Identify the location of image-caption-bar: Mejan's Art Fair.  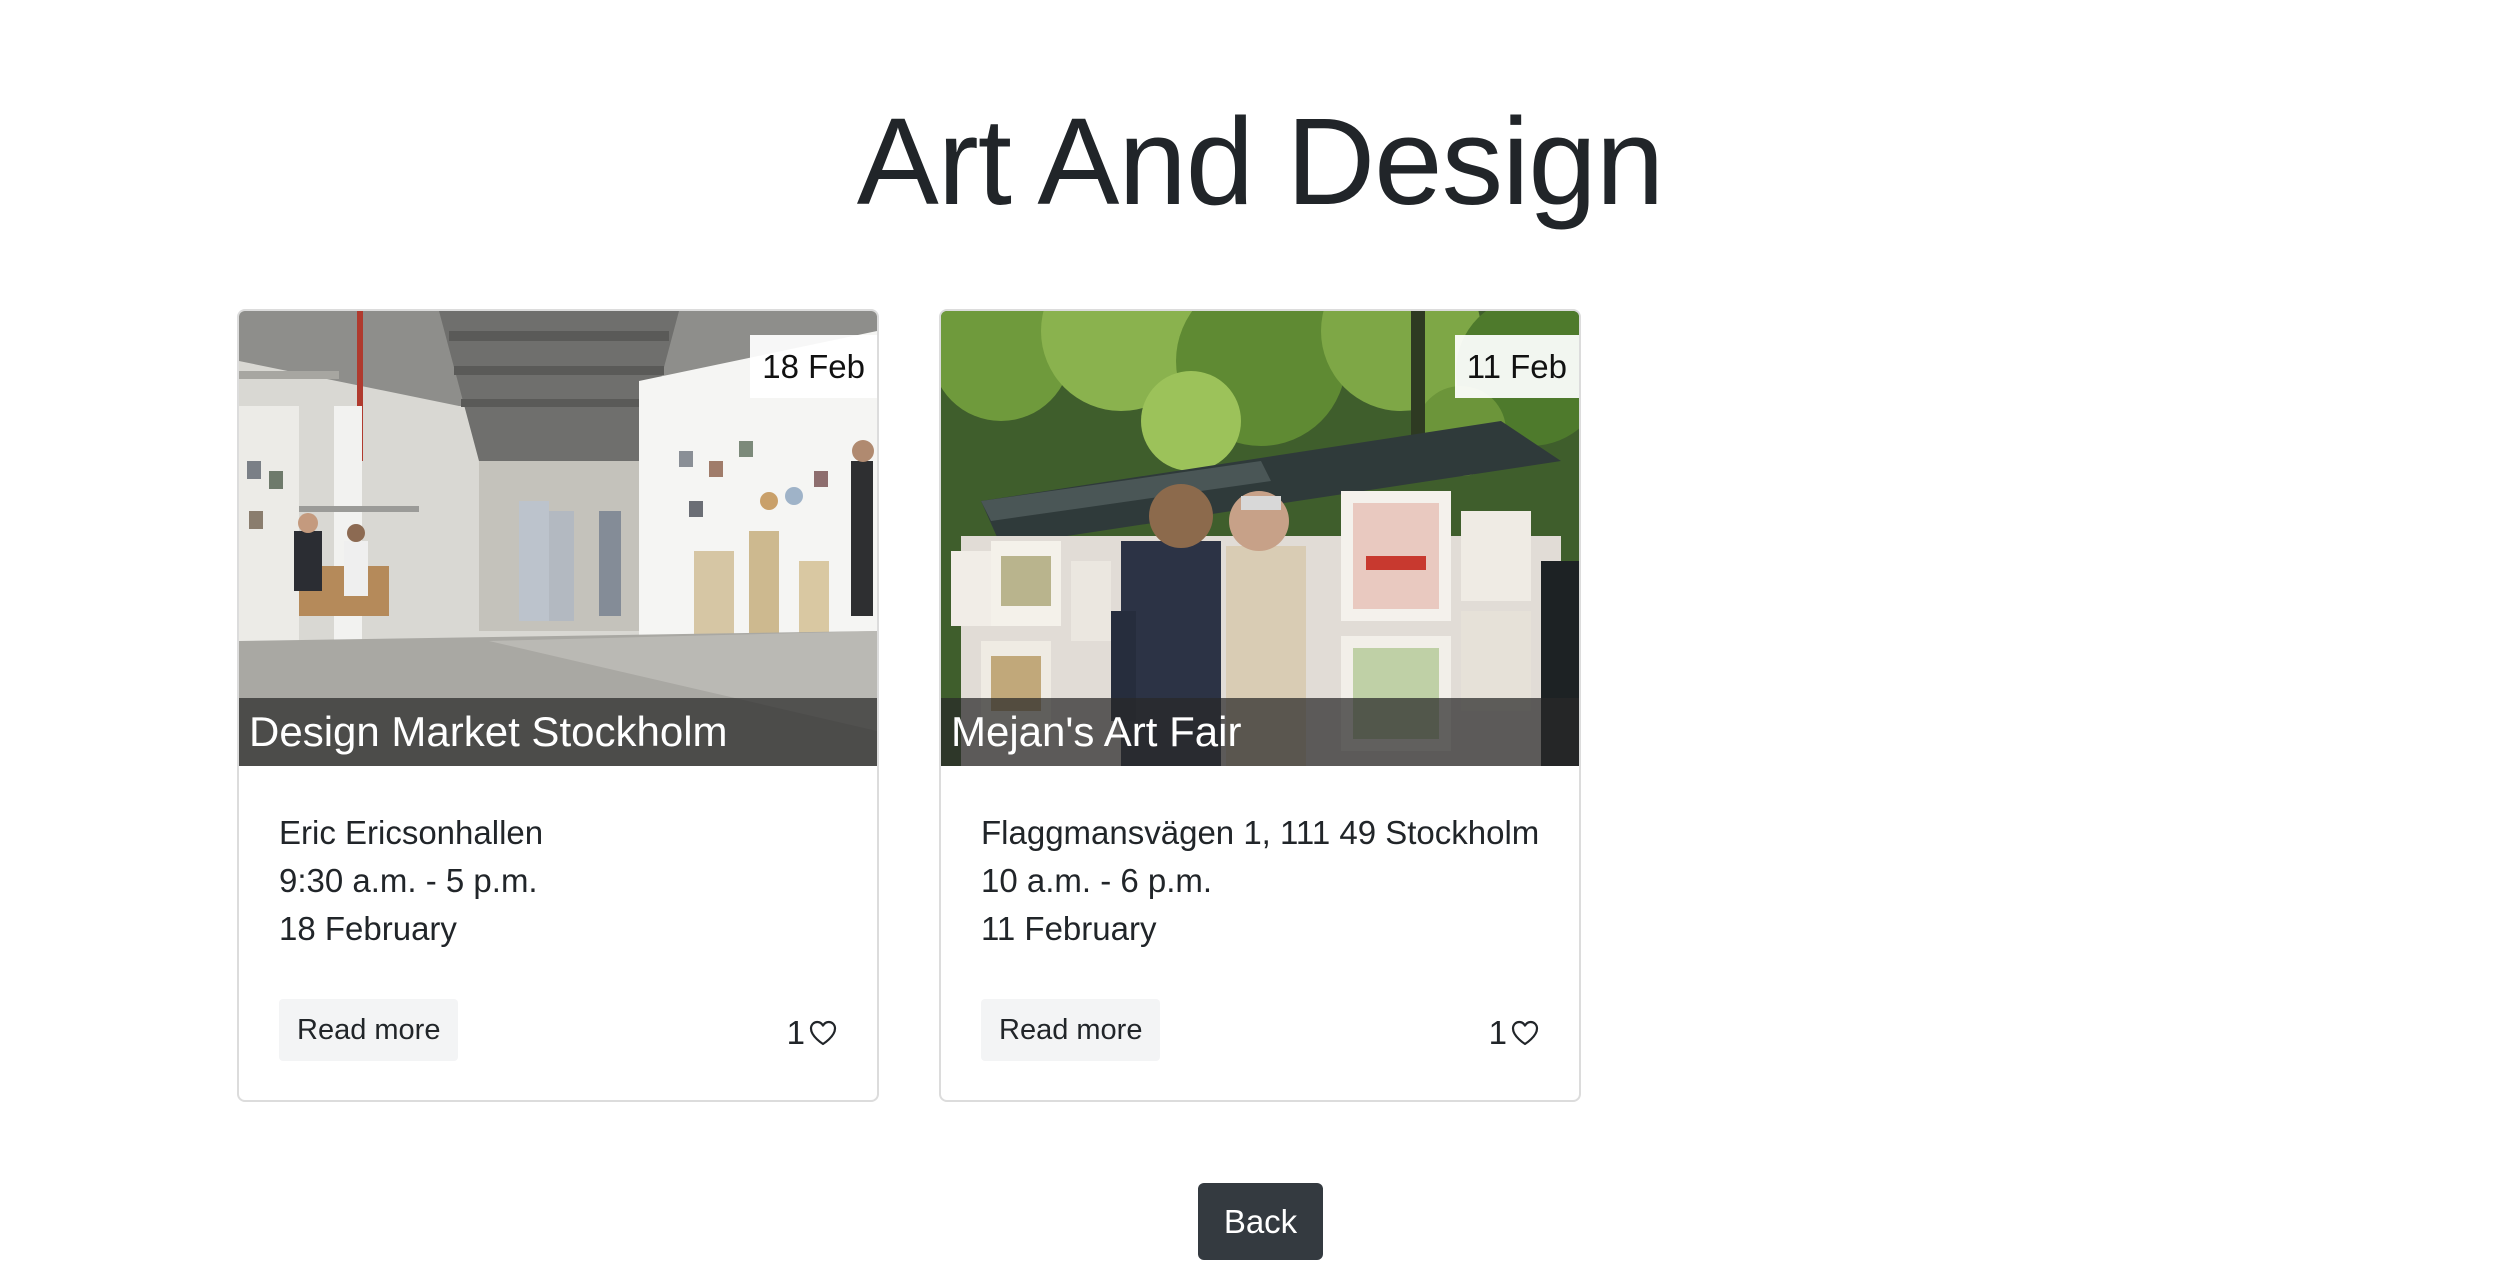
(1260, 732).